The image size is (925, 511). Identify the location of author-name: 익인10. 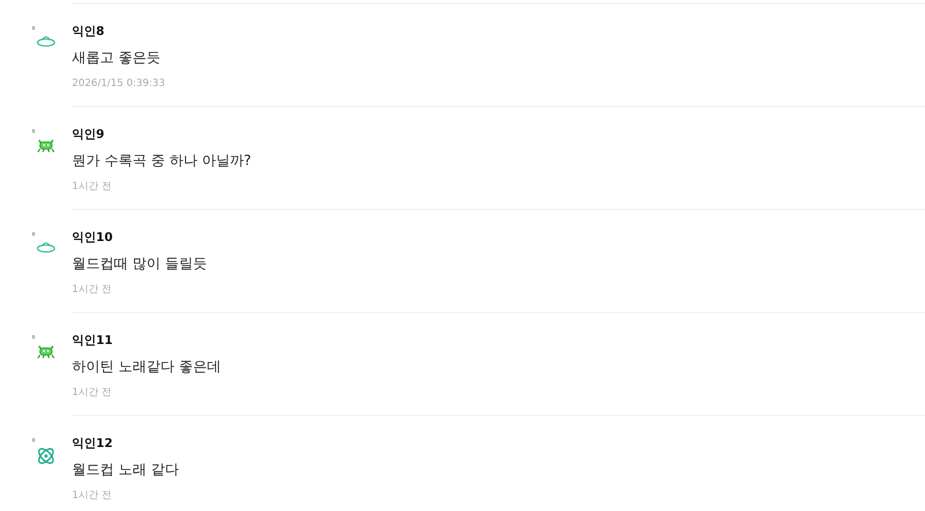
(93, 237).